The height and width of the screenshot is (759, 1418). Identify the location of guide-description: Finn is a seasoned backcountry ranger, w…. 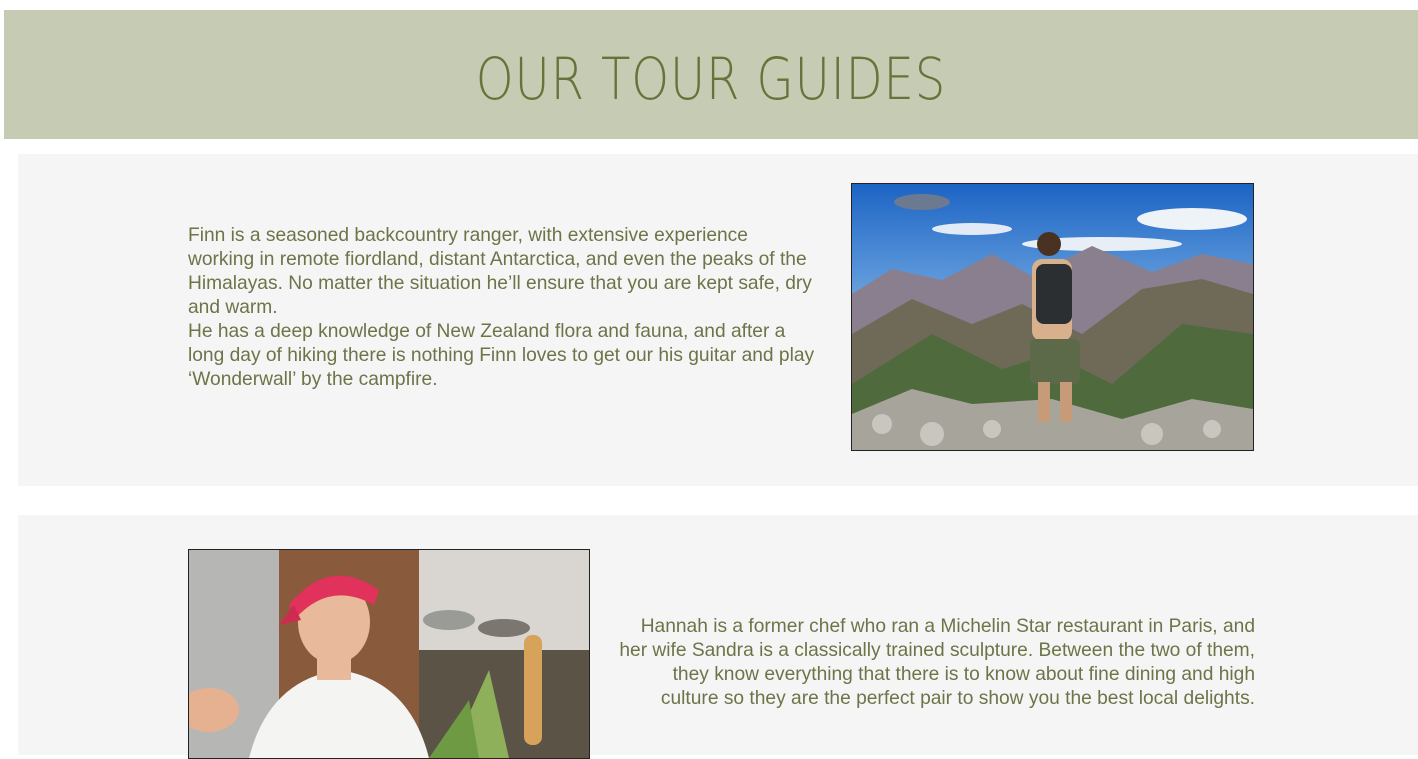
(503, 308).